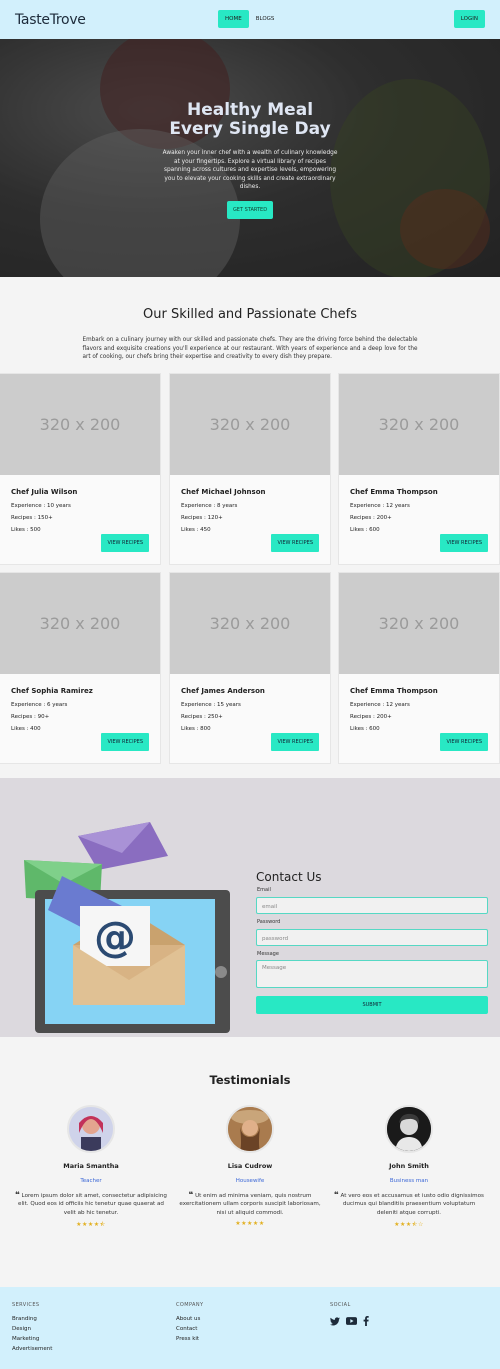  What do you see at coordinates (366, 1321) in the screenshot?
I see `facebook-icon` at bounding box center [366, 1321].